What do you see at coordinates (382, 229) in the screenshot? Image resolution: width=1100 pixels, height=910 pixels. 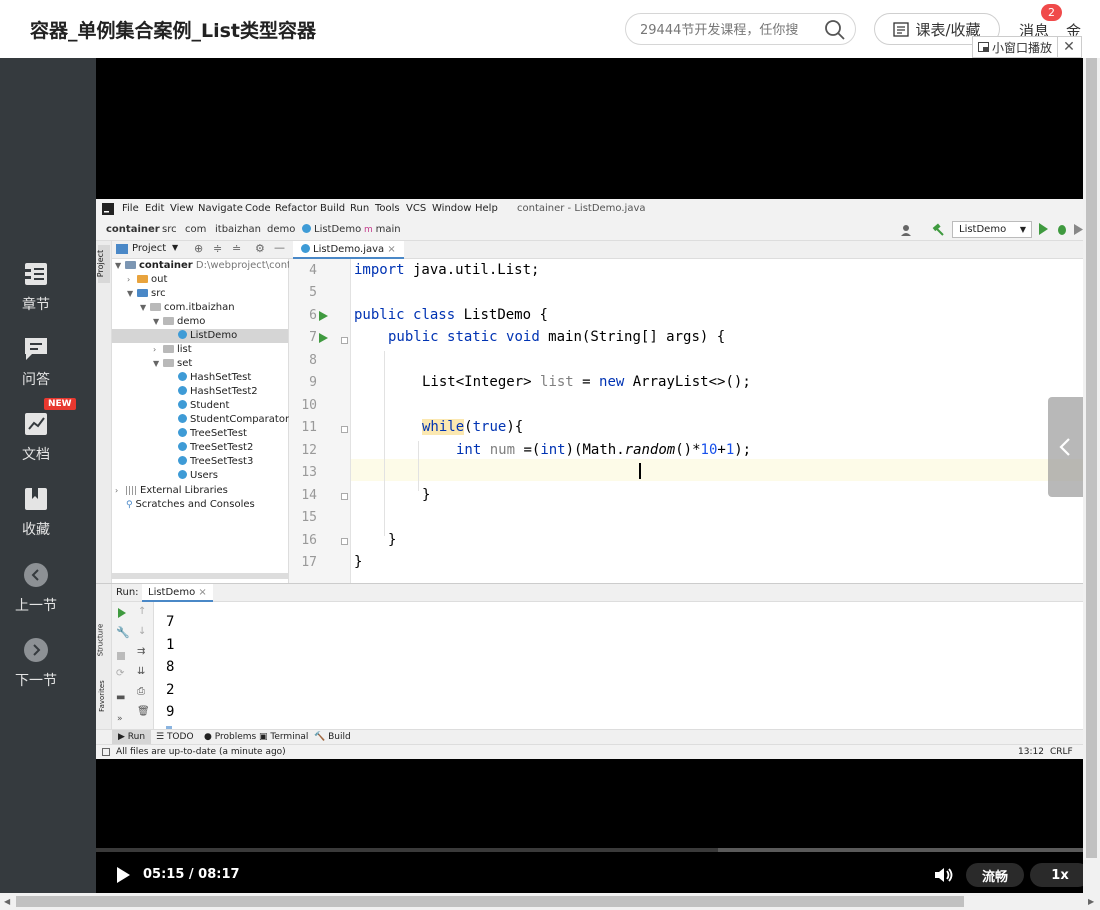 I see `breadcrumb-method: m main` at bounding box center [382, 229].